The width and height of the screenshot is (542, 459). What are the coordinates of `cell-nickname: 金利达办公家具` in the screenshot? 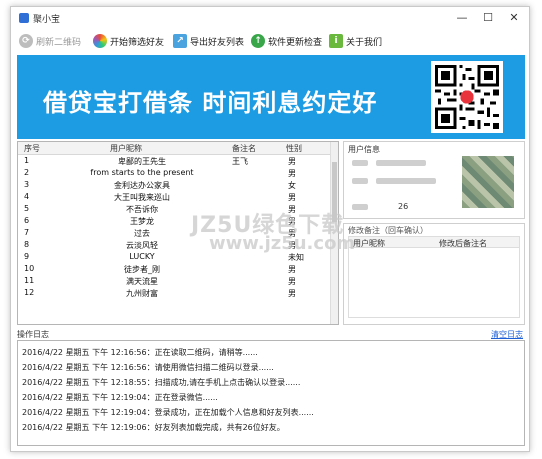 It's located at (142, 185).